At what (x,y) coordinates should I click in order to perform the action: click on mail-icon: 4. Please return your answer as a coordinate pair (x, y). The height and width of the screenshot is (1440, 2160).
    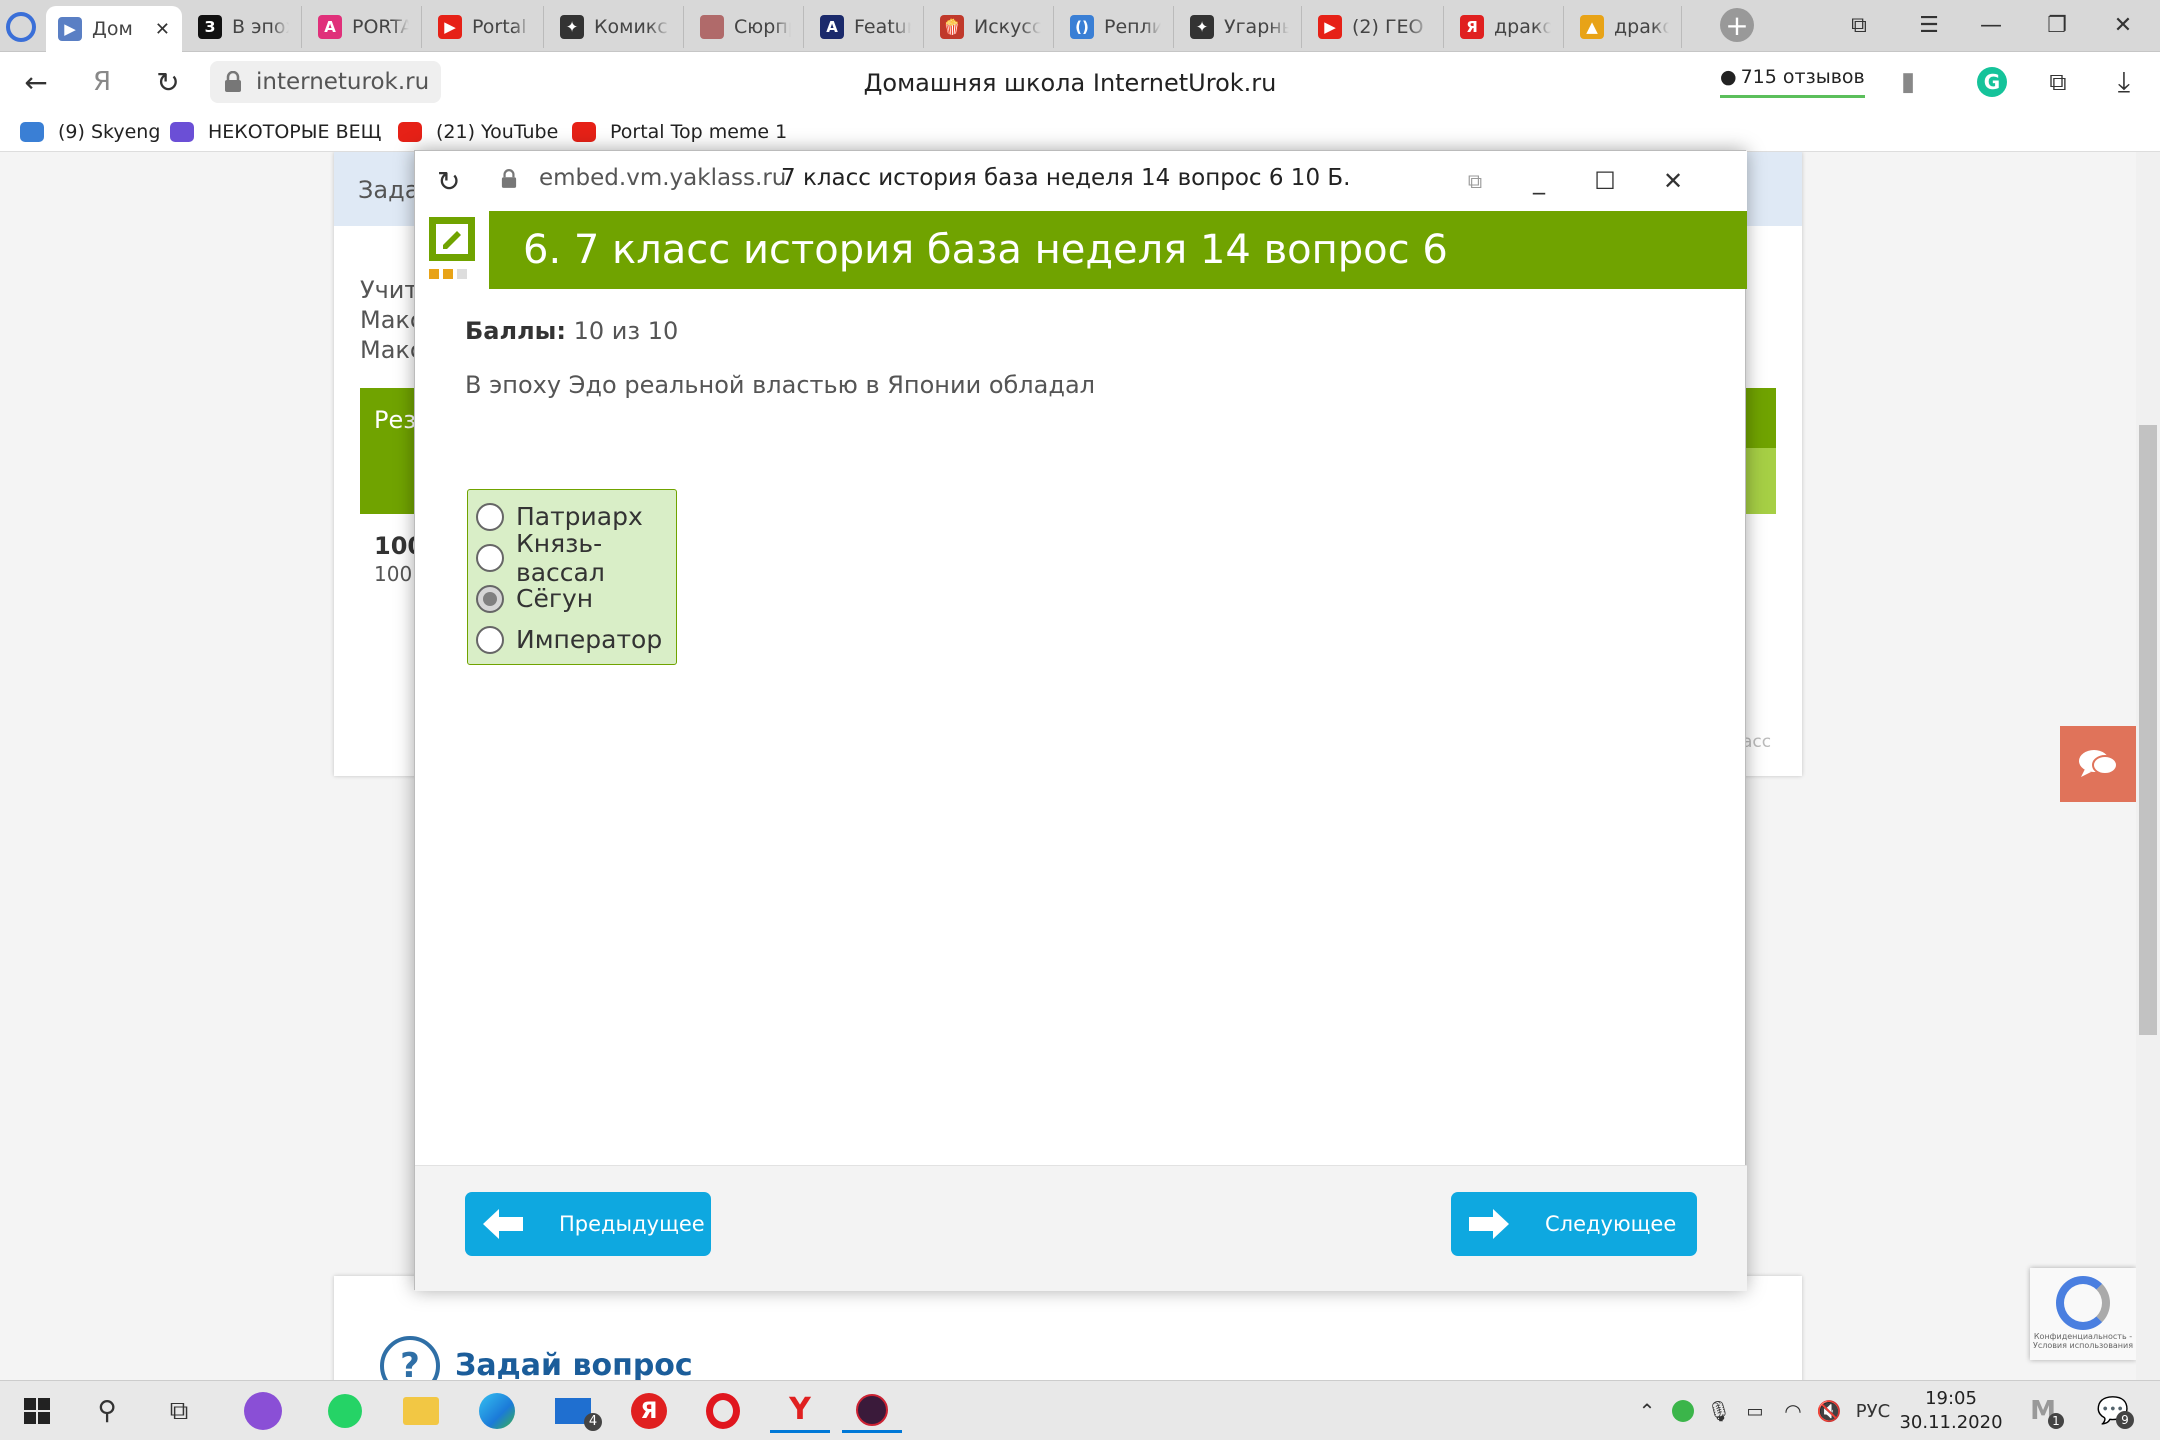
    Looking at the image, I should click on (576, 1411).